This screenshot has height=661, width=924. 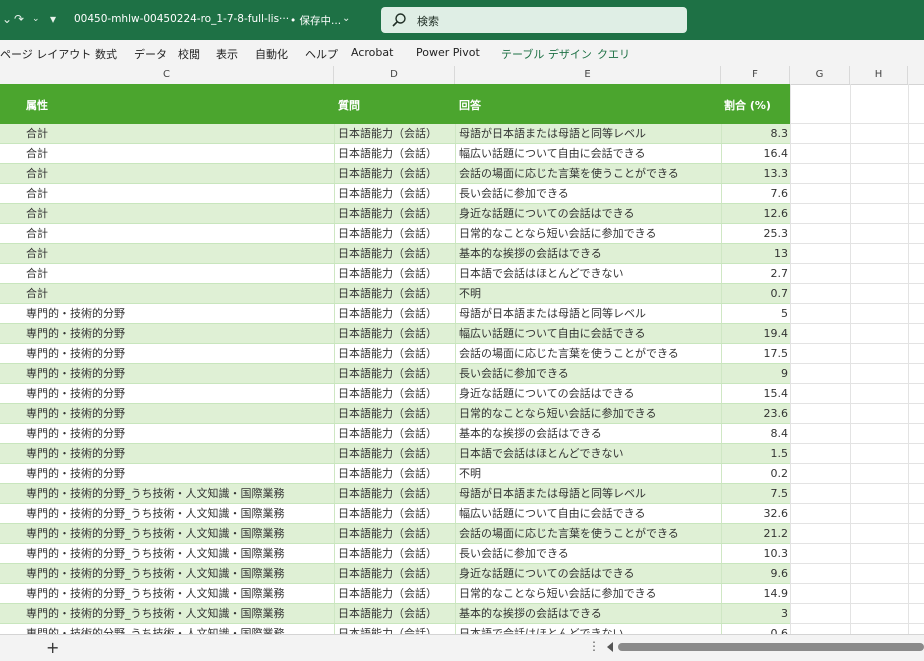 I want to click on file-name: 00450-mhlw-00450224-ro_1-7-8-full-lis···, so click(x=181, y=19).